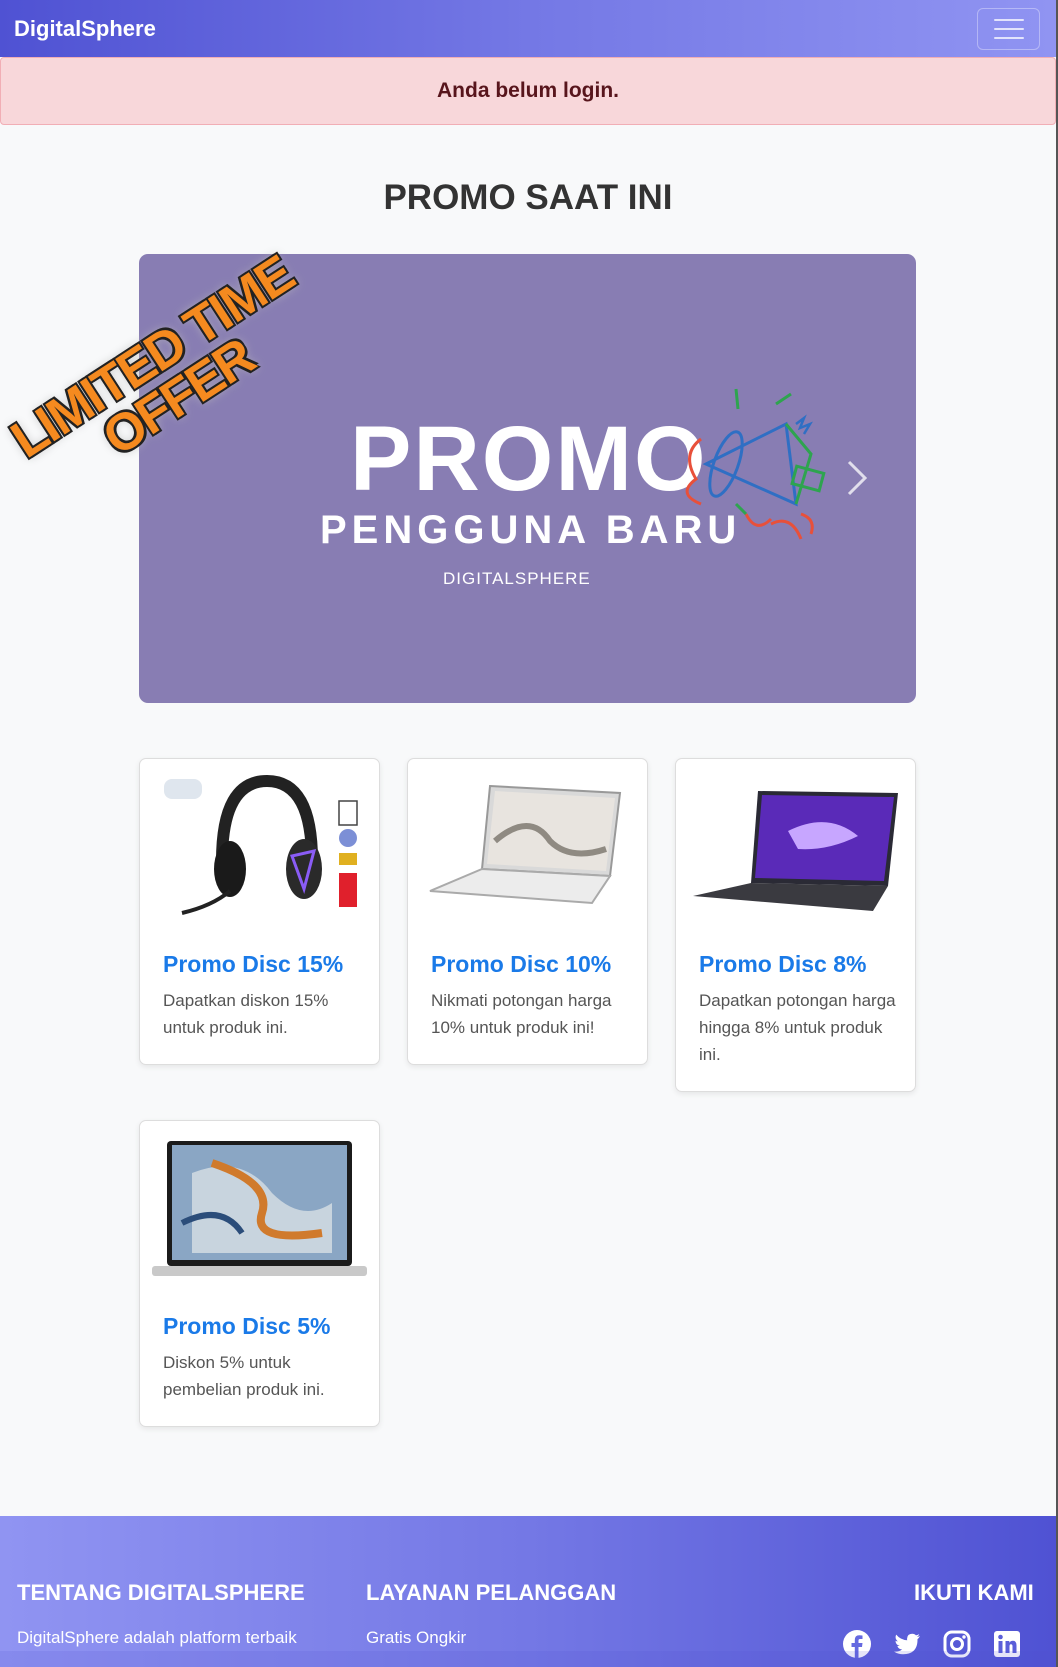 This screenshot has height=1667, width=1058. What do you see at coordinates (521, 964) in the screenshot?
I see `promo-title: Promo Disc 10%` at bounding box center [521, 964].